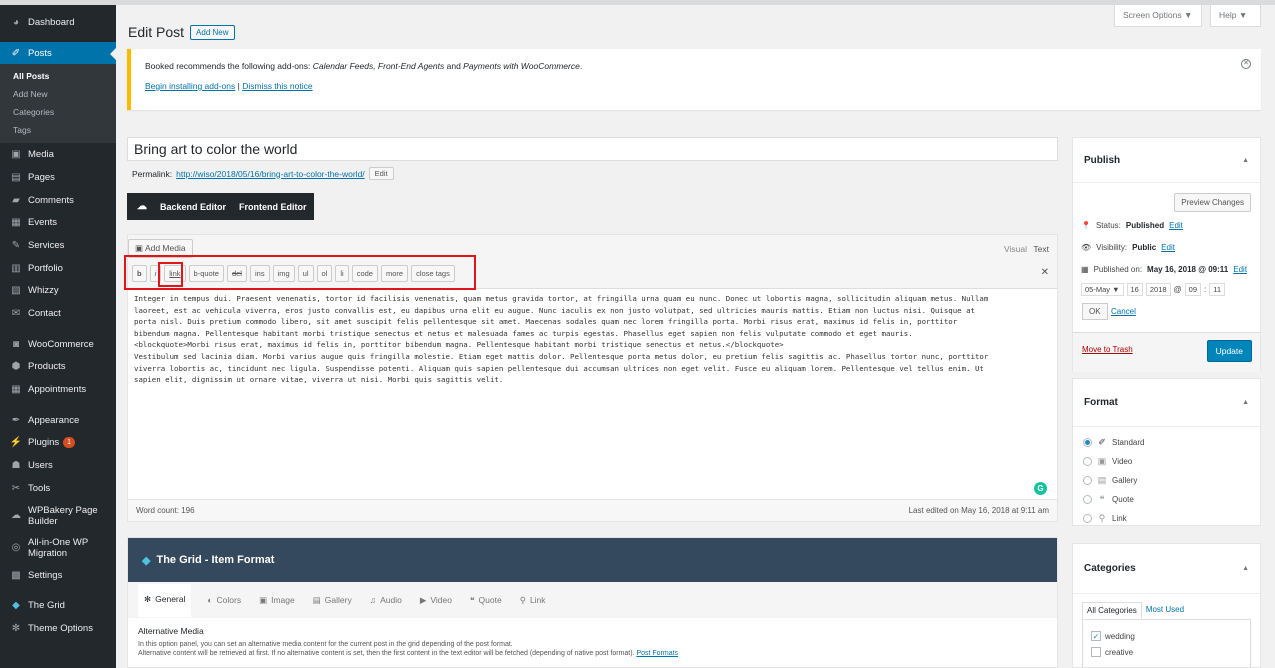  I want to click on sidebar-item-dashboard: ◕ Dashboard, so click(58, 22).